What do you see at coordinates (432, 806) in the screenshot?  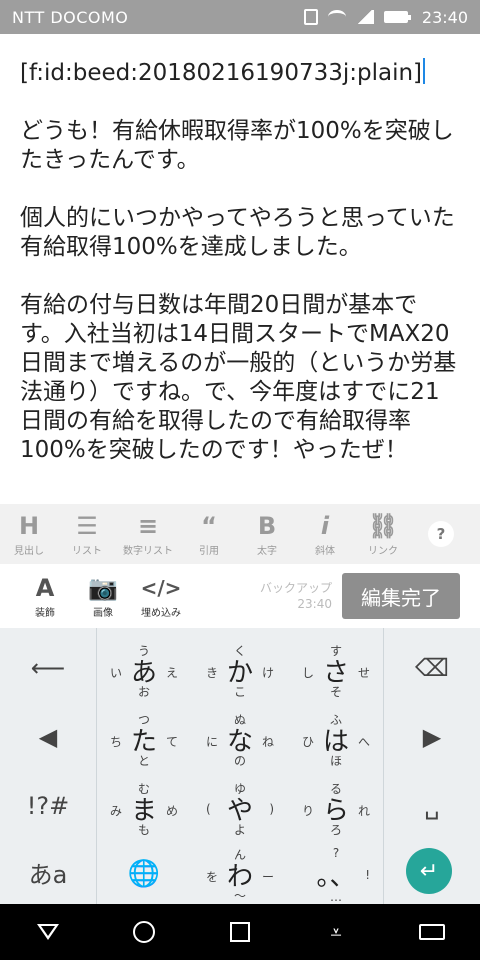 I see `space-key: ␣` at bounding box center [432, 806].